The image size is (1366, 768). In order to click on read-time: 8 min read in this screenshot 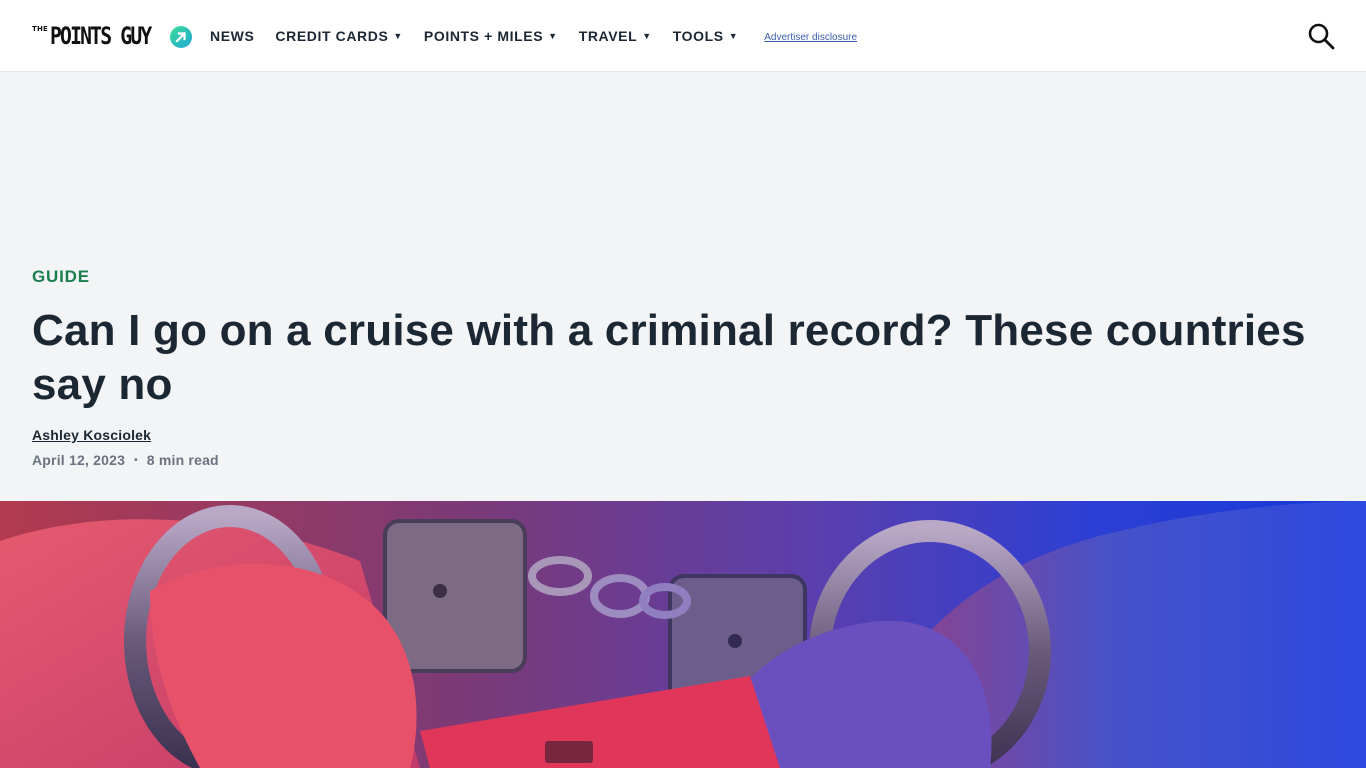, I will do `click(182, 460)`.